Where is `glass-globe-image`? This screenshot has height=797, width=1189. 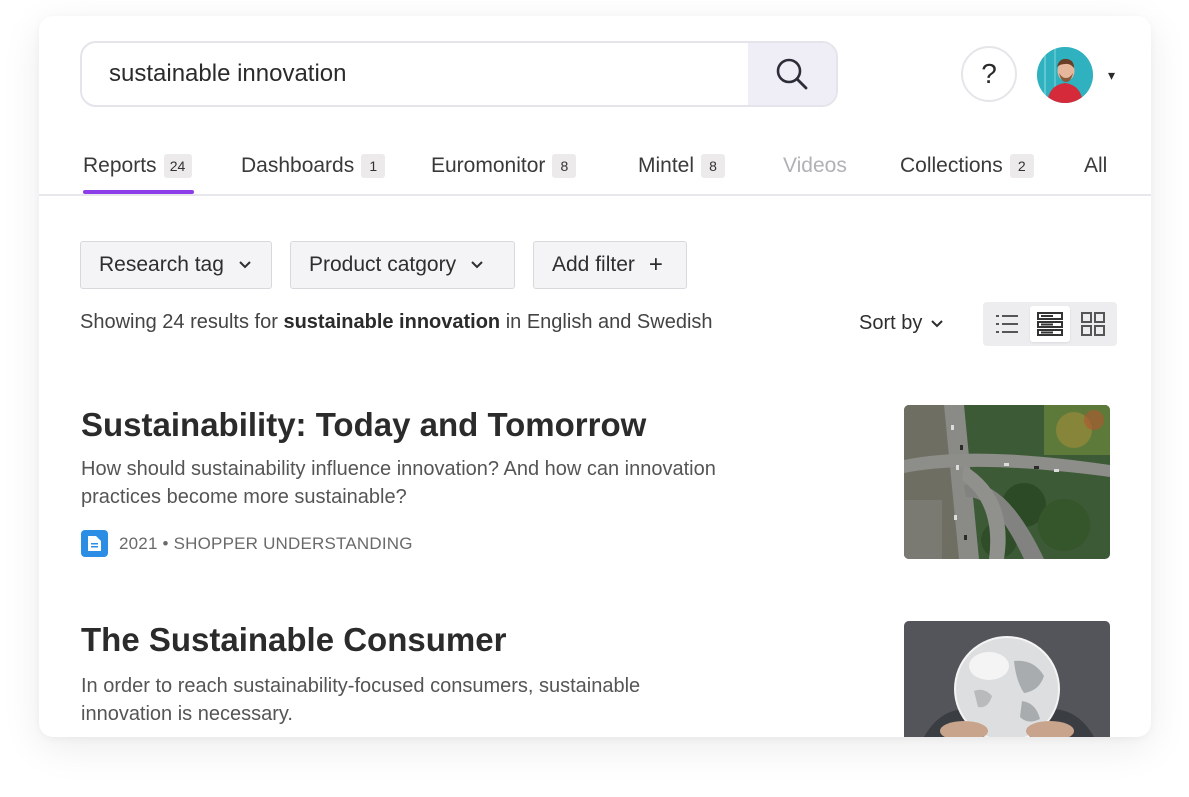 glass-globe-image is located at coordinates (1007, 679).